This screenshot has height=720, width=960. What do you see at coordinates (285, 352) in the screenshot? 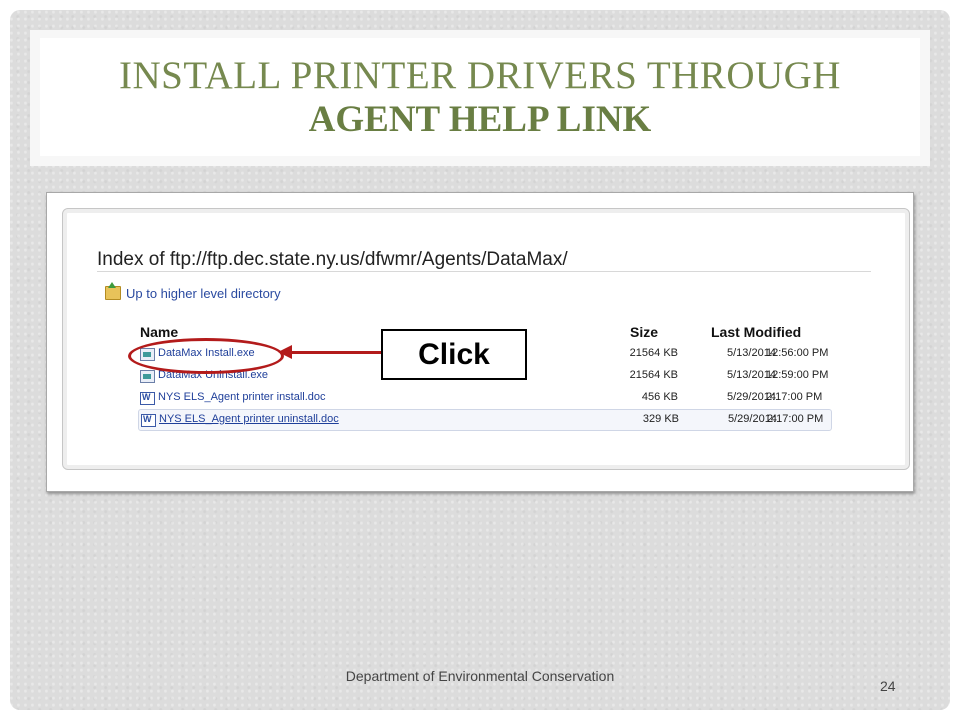
I see `arrow-left-icon` at bounding box center [285, 352].